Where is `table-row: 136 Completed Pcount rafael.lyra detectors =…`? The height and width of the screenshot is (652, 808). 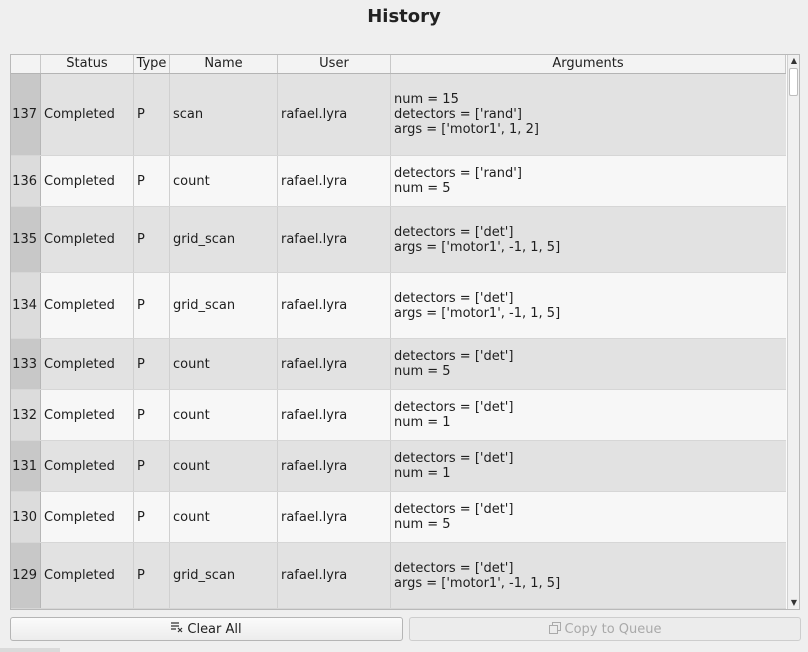 table-row: 136 Completed Pcount rafael.lyra detectors =… is located at coordinates (398, 181).